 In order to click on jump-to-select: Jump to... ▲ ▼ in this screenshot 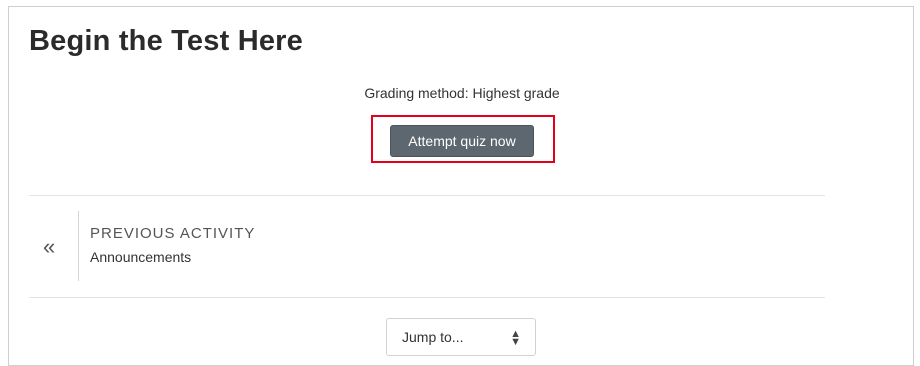, I will do `click(461, 337)`.